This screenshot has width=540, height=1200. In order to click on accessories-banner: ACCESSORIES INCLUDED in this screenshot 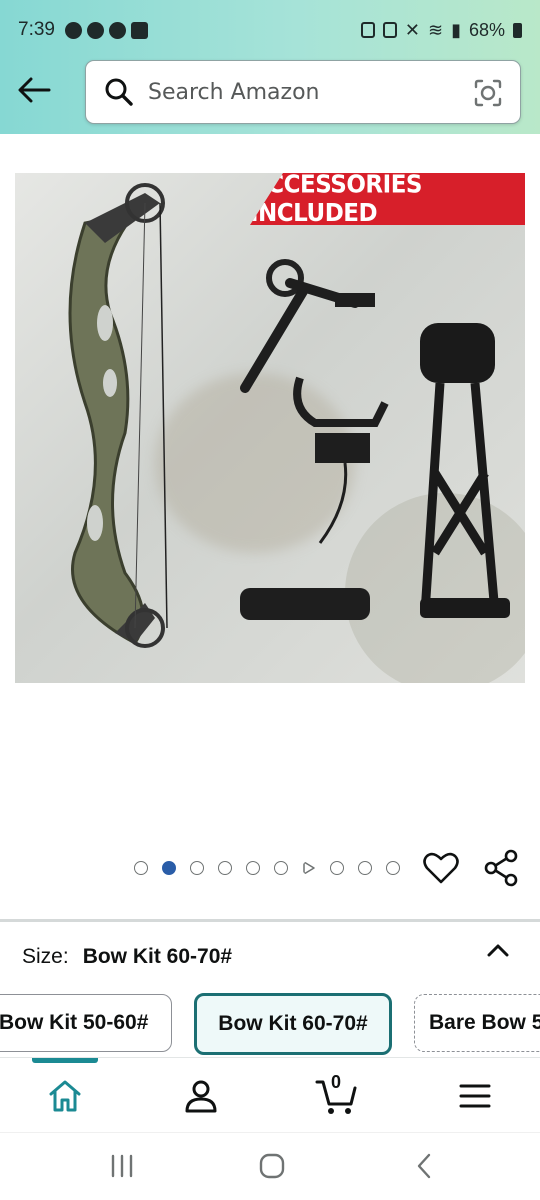, I will do `click(387, 199)`.